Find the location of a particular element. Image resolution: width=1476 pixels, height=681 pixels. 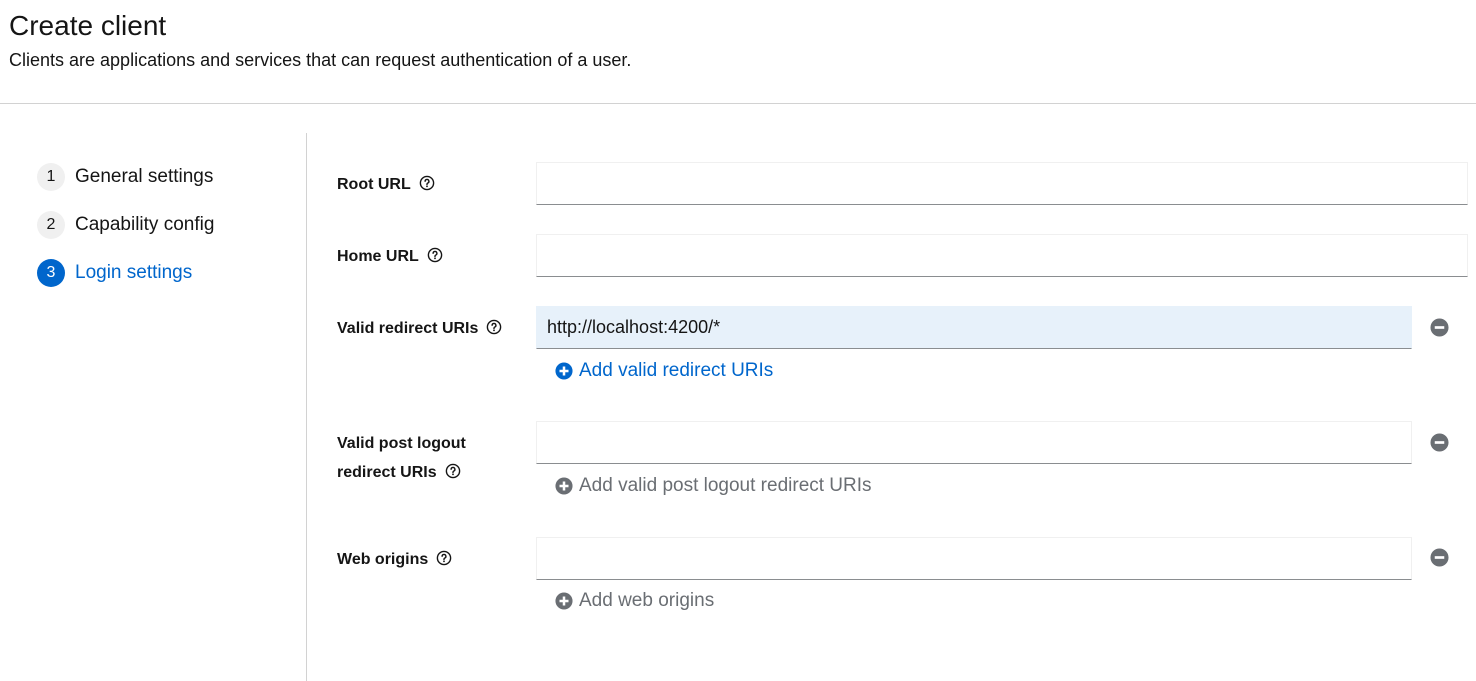

valid-post-logout-label-line2: redirect URIs is located at coordinates (387, 472).